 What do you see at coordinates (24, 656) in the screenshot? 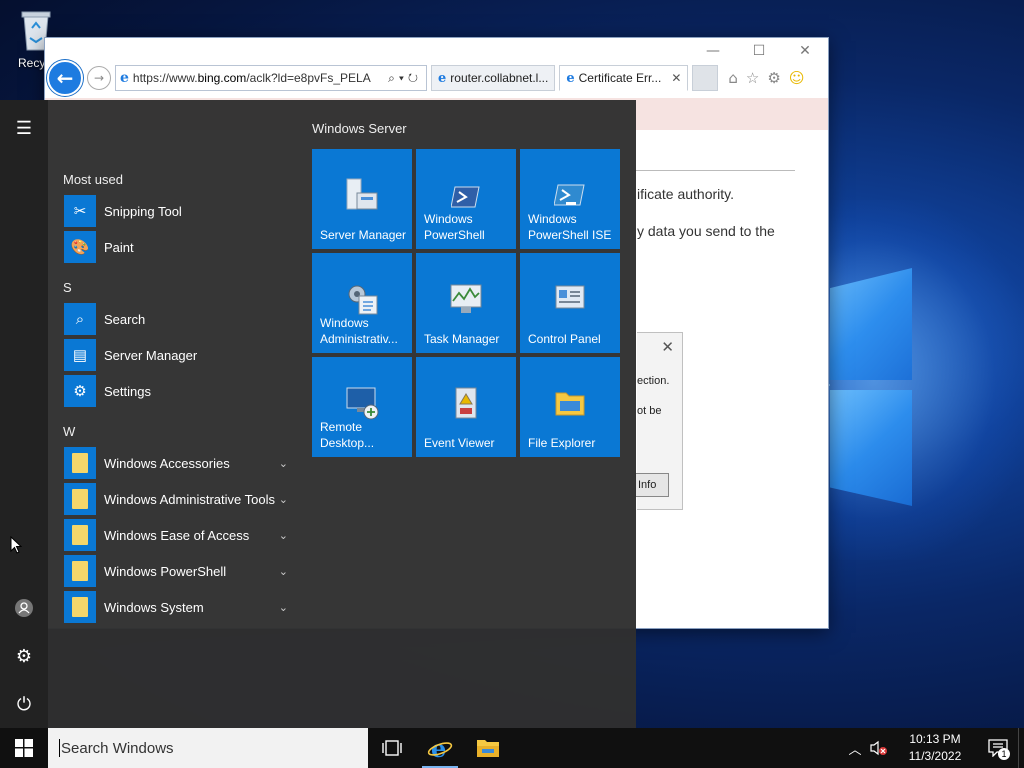
I see `settings-gear-icon: ⚙` at bounding box center [24, 656].